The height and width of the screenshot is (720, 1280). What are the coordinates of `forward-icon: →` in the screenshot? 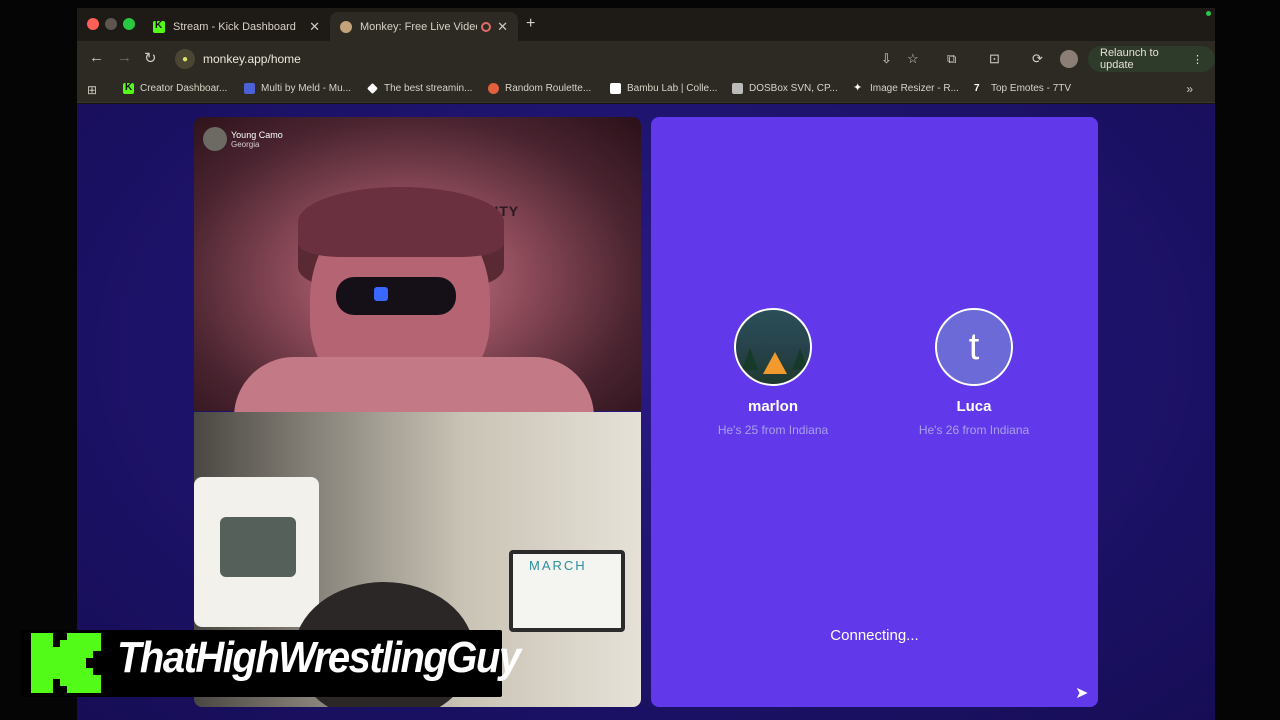 It's located at (124, 57).